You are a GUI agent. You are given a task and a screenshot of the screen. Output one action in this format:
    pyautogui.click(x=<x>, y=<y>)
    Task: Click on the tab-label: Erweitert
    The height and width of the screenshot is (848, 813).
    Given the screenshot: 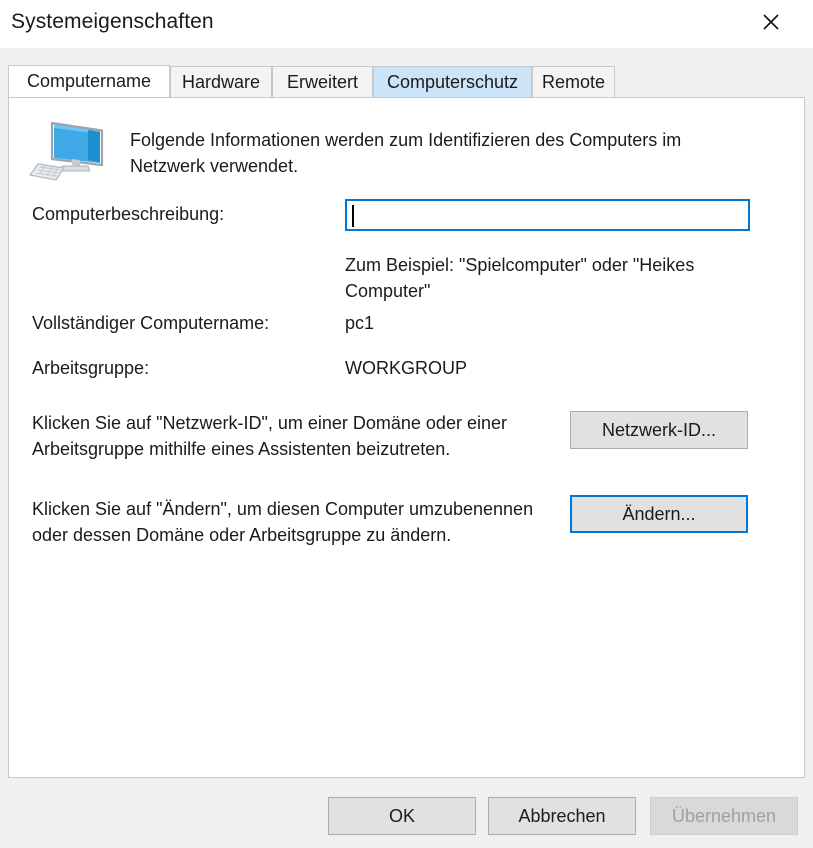 What is the action you would take?
    pyautogui.click(x=322, y=81)
    